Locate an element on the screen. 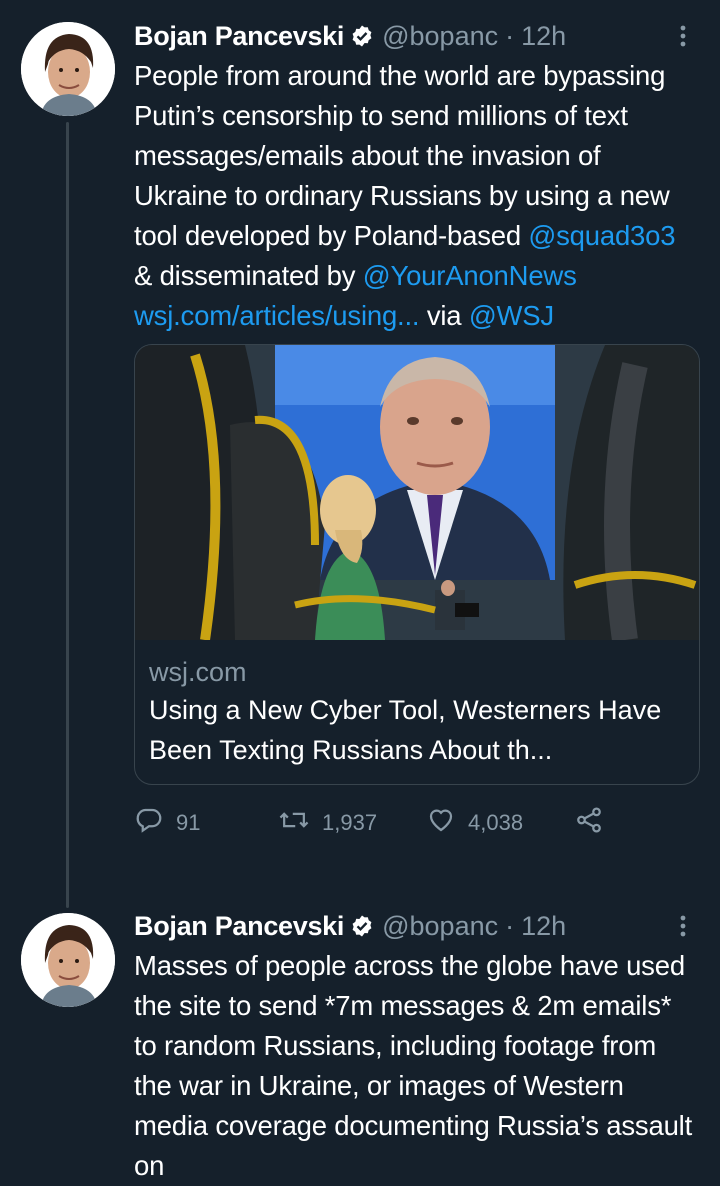  share-button is located at coordinates (595, 823).